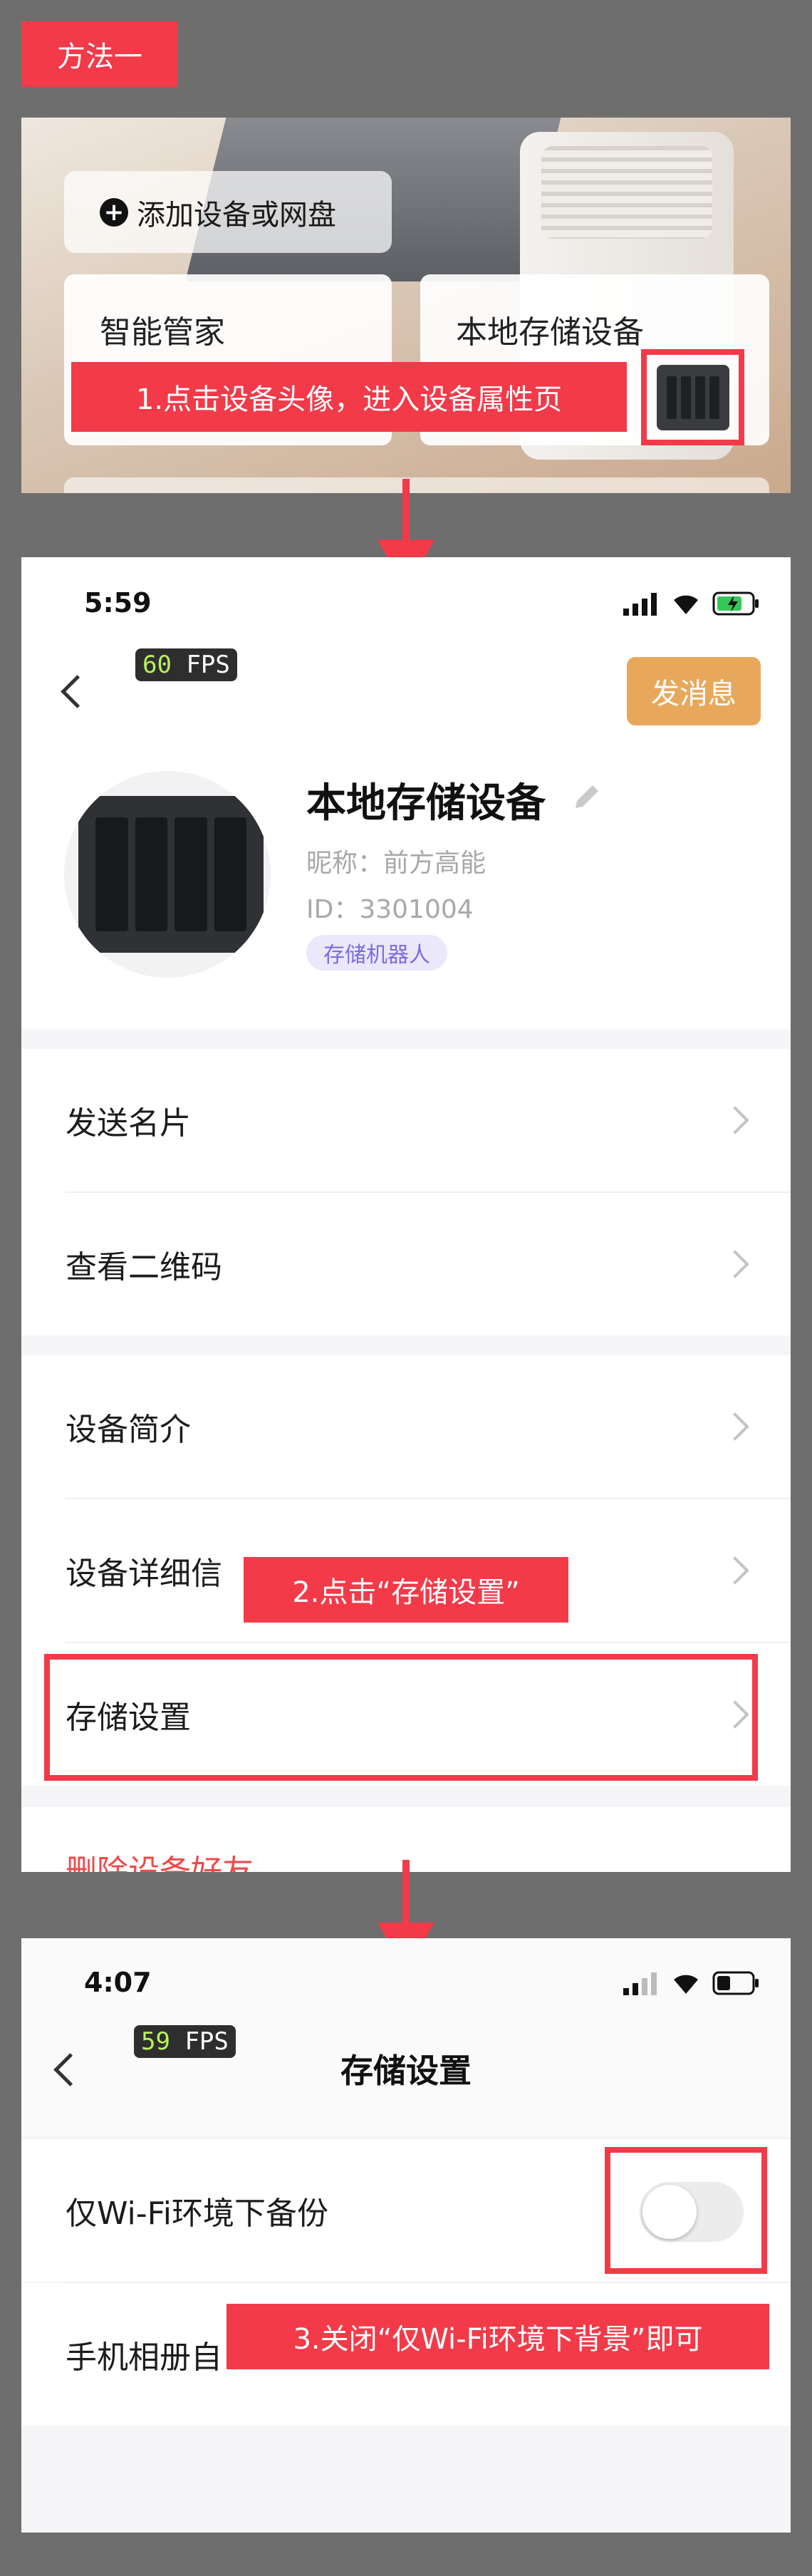 This screenshot has height=2576, width=812. What do you see at coordinates (118, 603) in the screenshot?
I see `status-time: 5:59` at bounding box center [118, 603].